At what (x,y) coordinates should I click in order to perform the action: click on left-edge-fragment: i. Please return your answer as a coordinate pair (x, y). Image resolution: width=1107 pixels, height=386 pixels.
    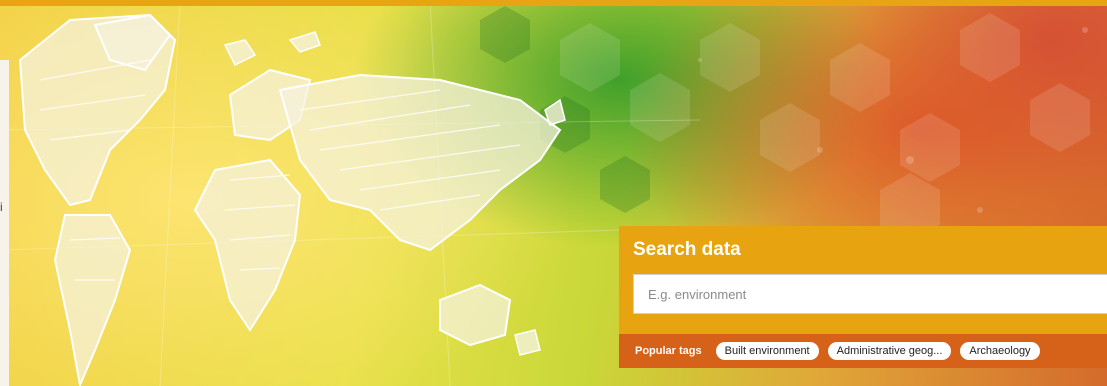
    Looking at the image, I should click on (4, 223).